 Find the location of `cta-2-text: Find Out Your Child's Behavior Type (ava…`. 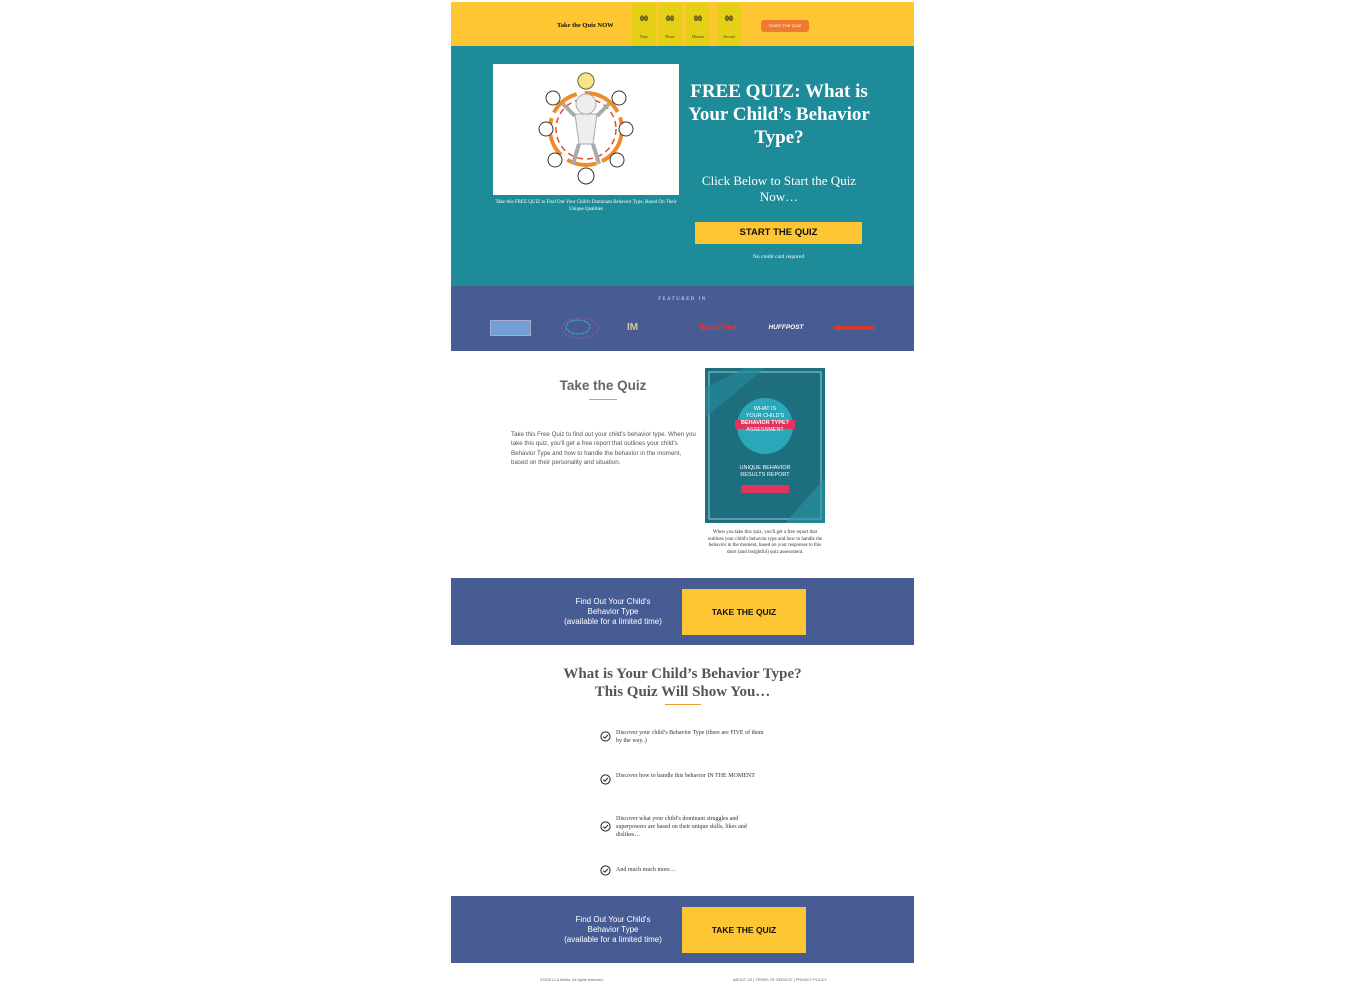

cta-2-text: Find Out Your Child's Behavior Type (ava… is located at coordinates (613, 930).